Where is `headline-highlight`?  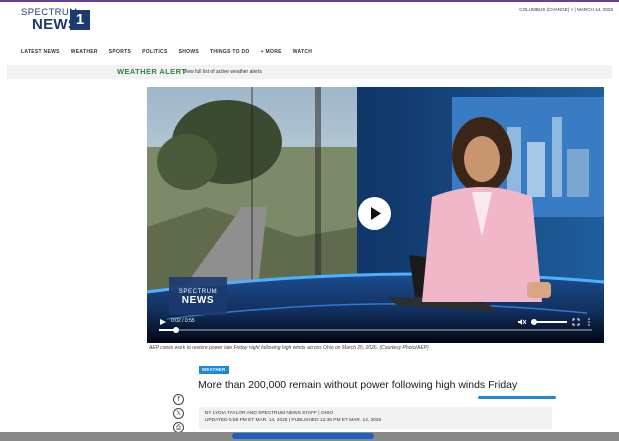
headline-highlight is located at coordinates (517, 397).